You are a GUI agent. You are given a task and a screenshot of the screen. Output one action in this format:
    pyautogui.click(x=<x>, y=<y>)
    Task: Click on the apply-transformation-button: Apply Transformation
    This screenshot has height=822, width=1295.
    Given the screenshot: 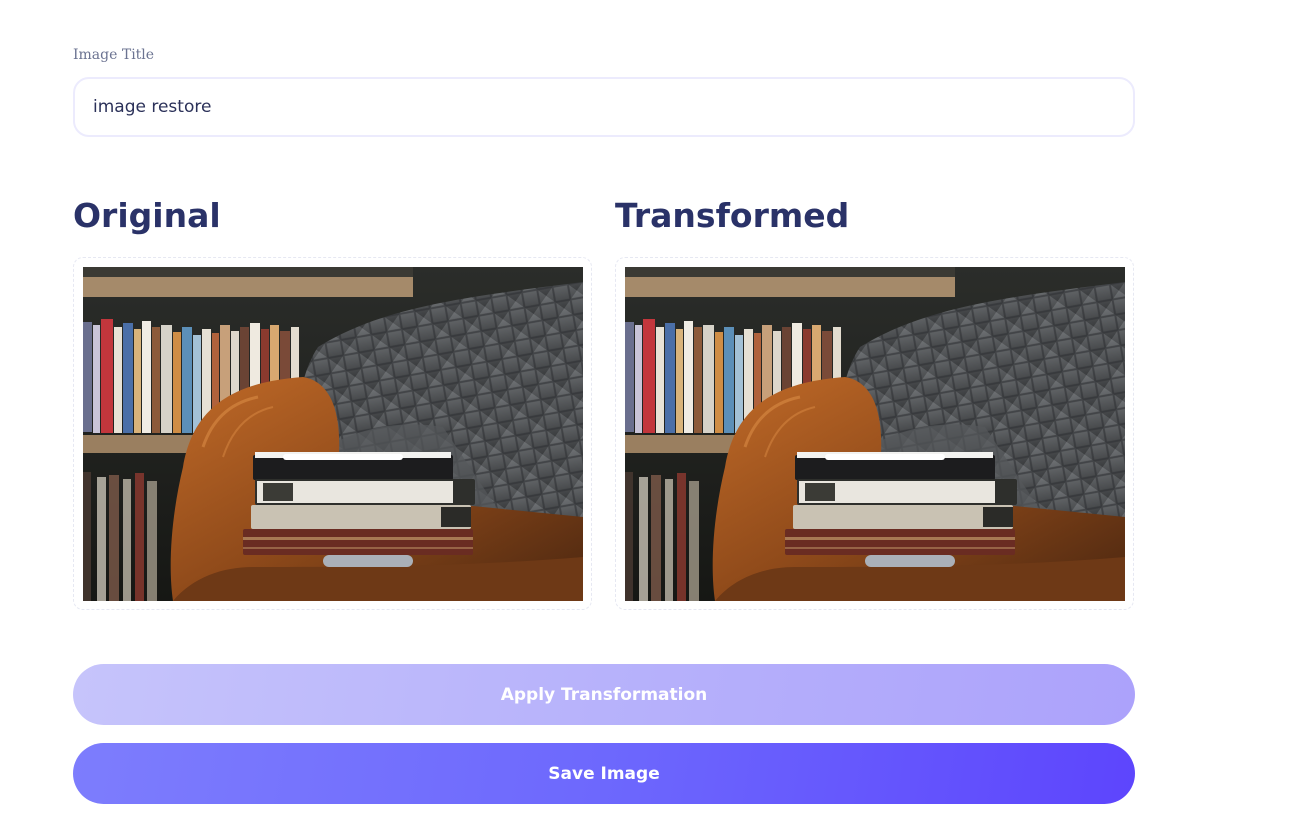 What is the action you would take?
    pyautogui.click(x=604, y=694)
    